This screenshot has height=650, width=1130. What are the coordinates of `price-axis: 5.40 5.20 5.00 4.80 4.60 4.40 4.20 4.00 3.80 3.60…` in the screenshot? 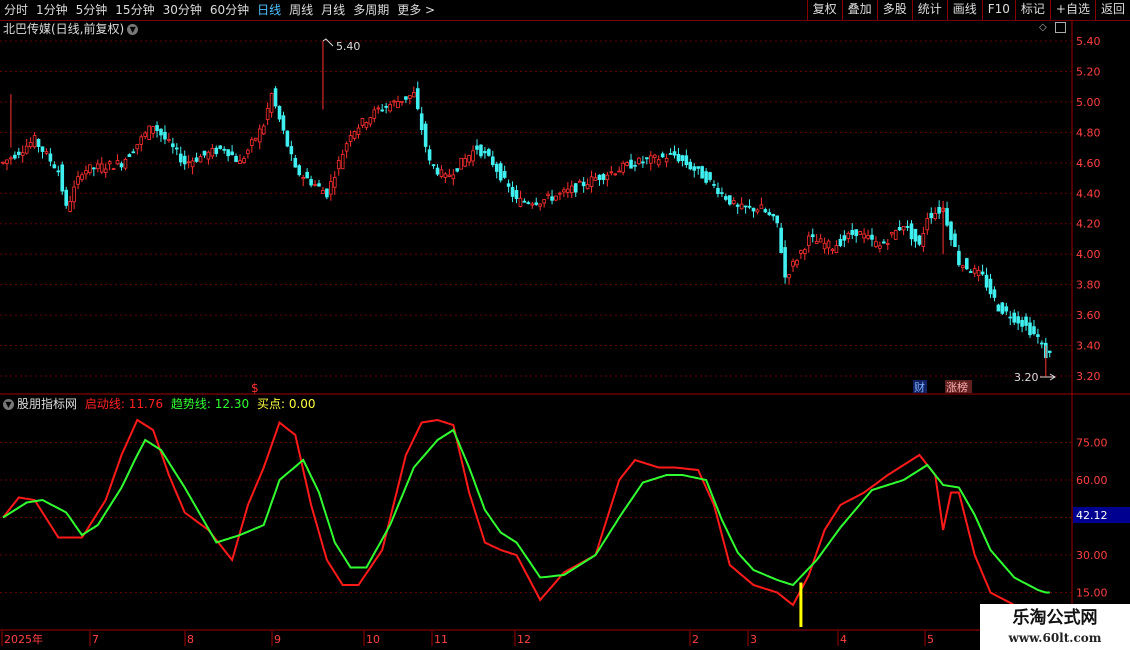 It's located at (1088, 209).